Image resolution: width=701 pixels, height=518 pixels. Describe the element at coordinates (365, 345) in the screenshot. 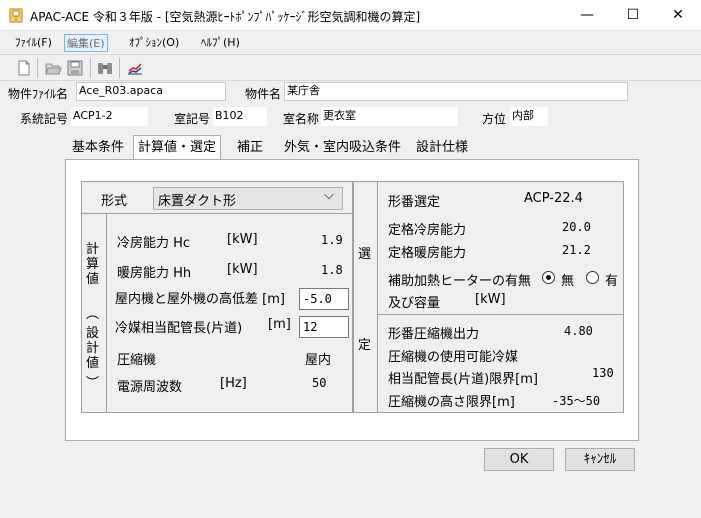

I see `selection-side-bottom: 定` at that location.